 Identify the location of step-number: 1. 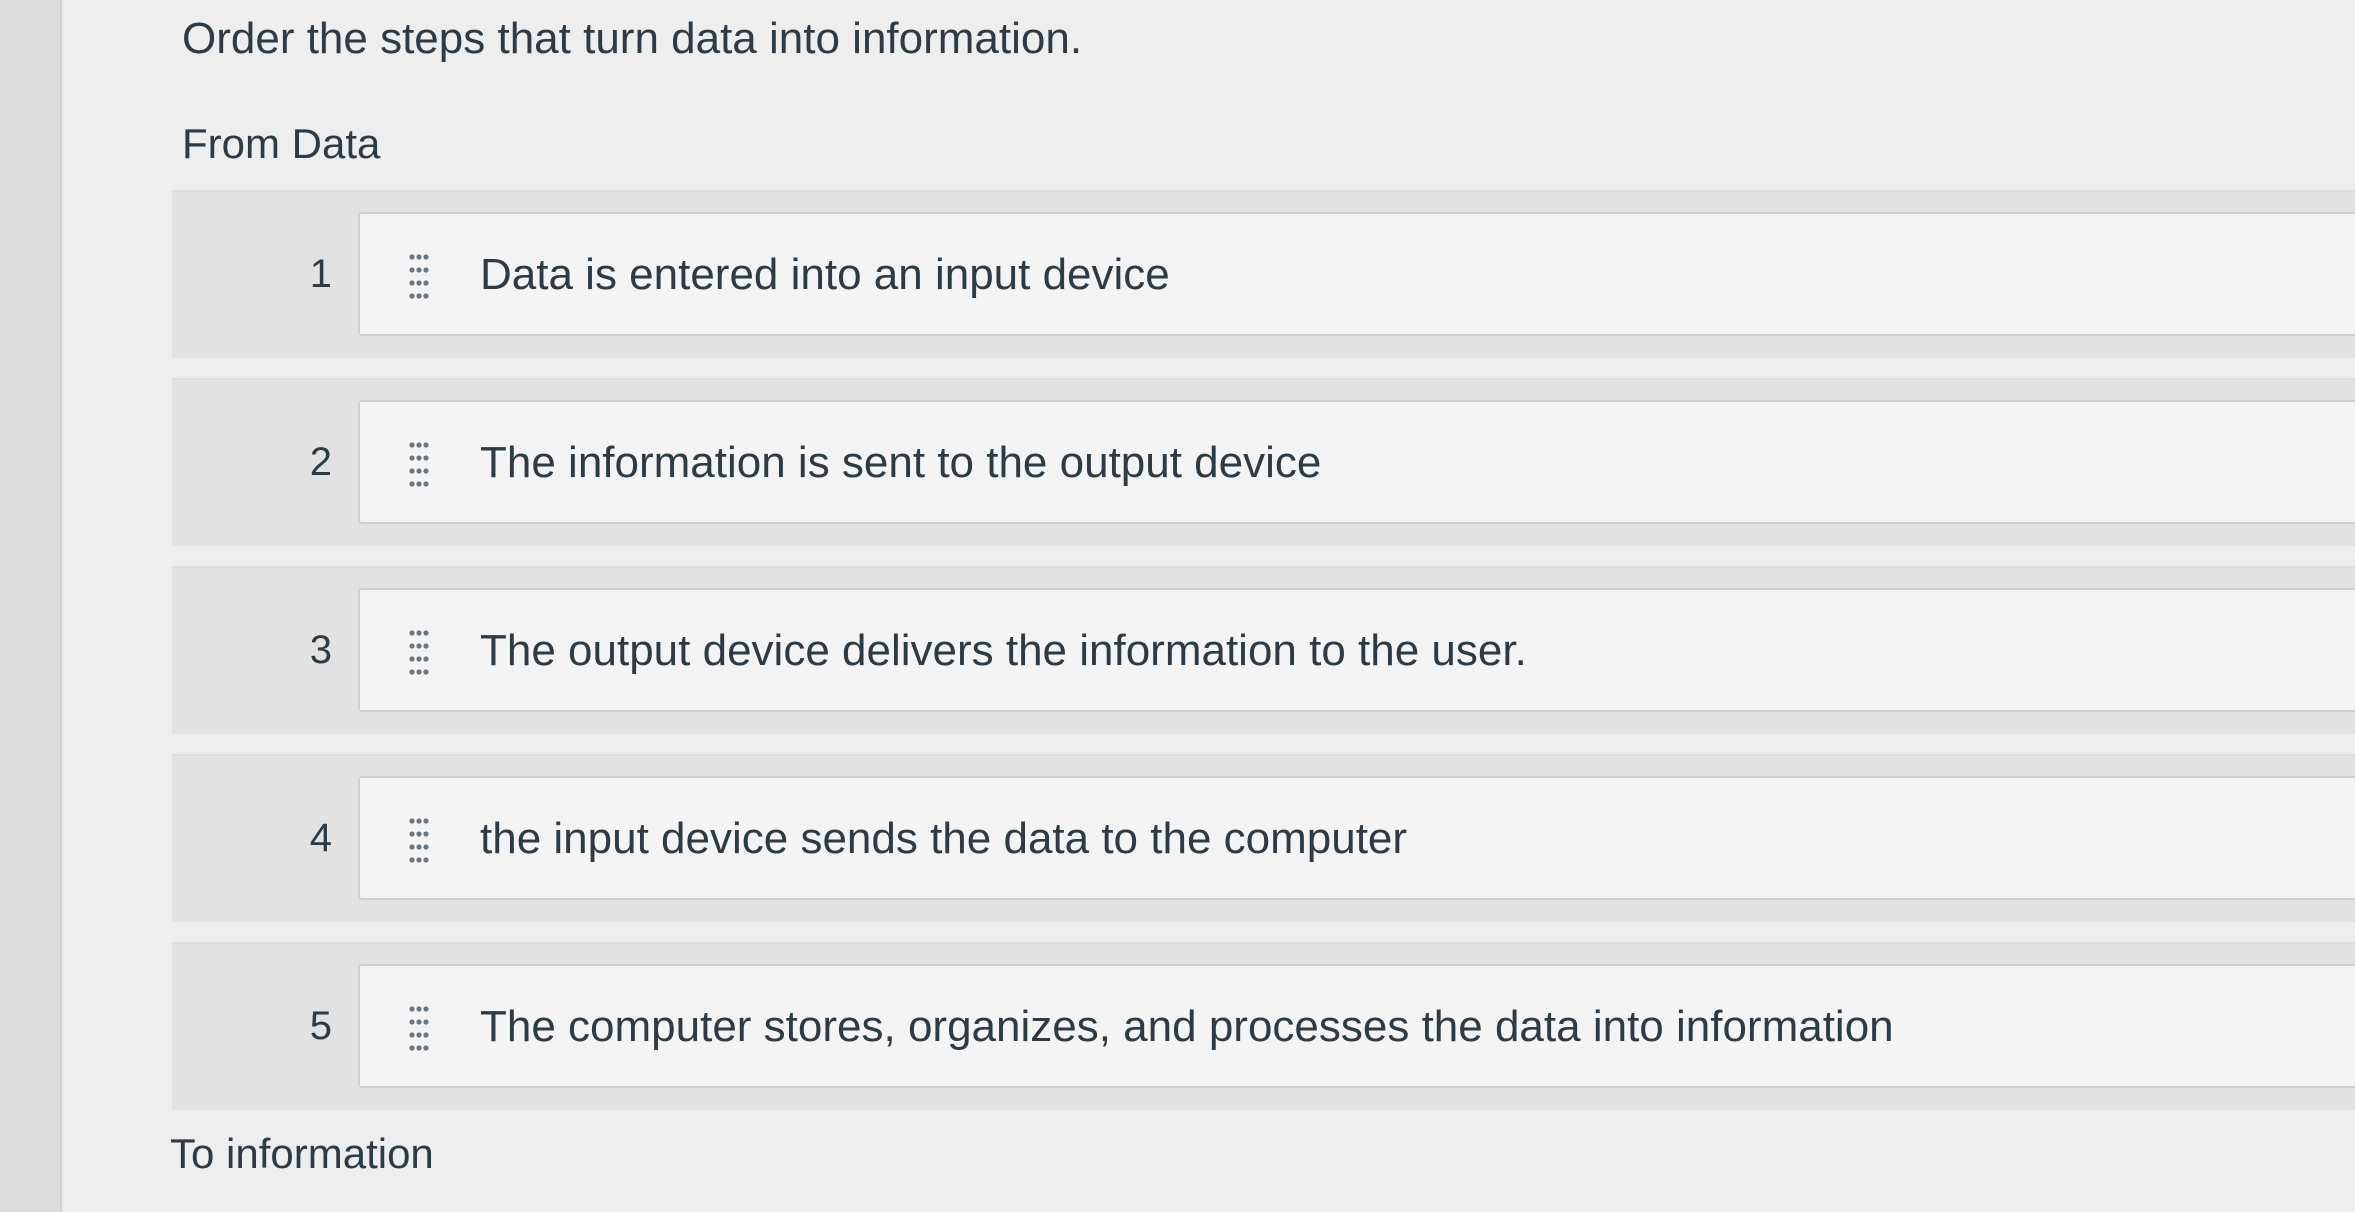
(320, 274).